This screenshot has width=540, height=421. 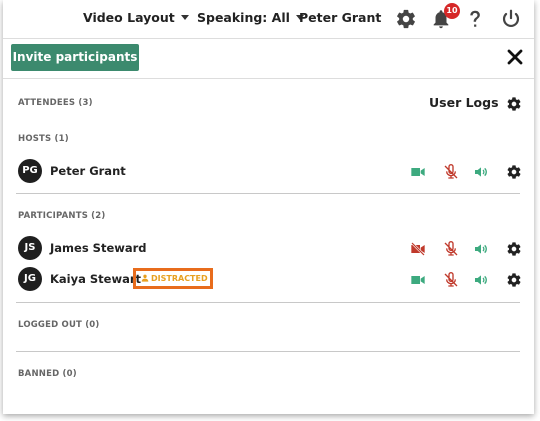 I want to click on speaking-filter-dropdown: Speaking: All, so click(x=250, y=17).